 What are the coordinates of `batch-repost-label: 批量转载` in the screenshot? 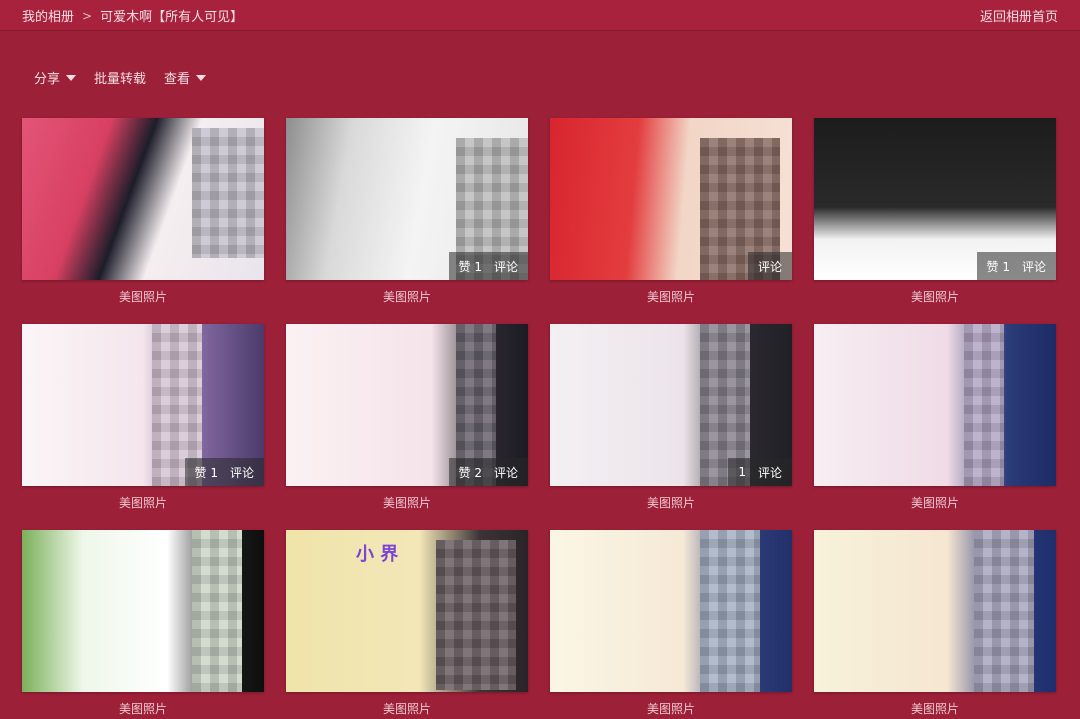 It's located at (120, 79).